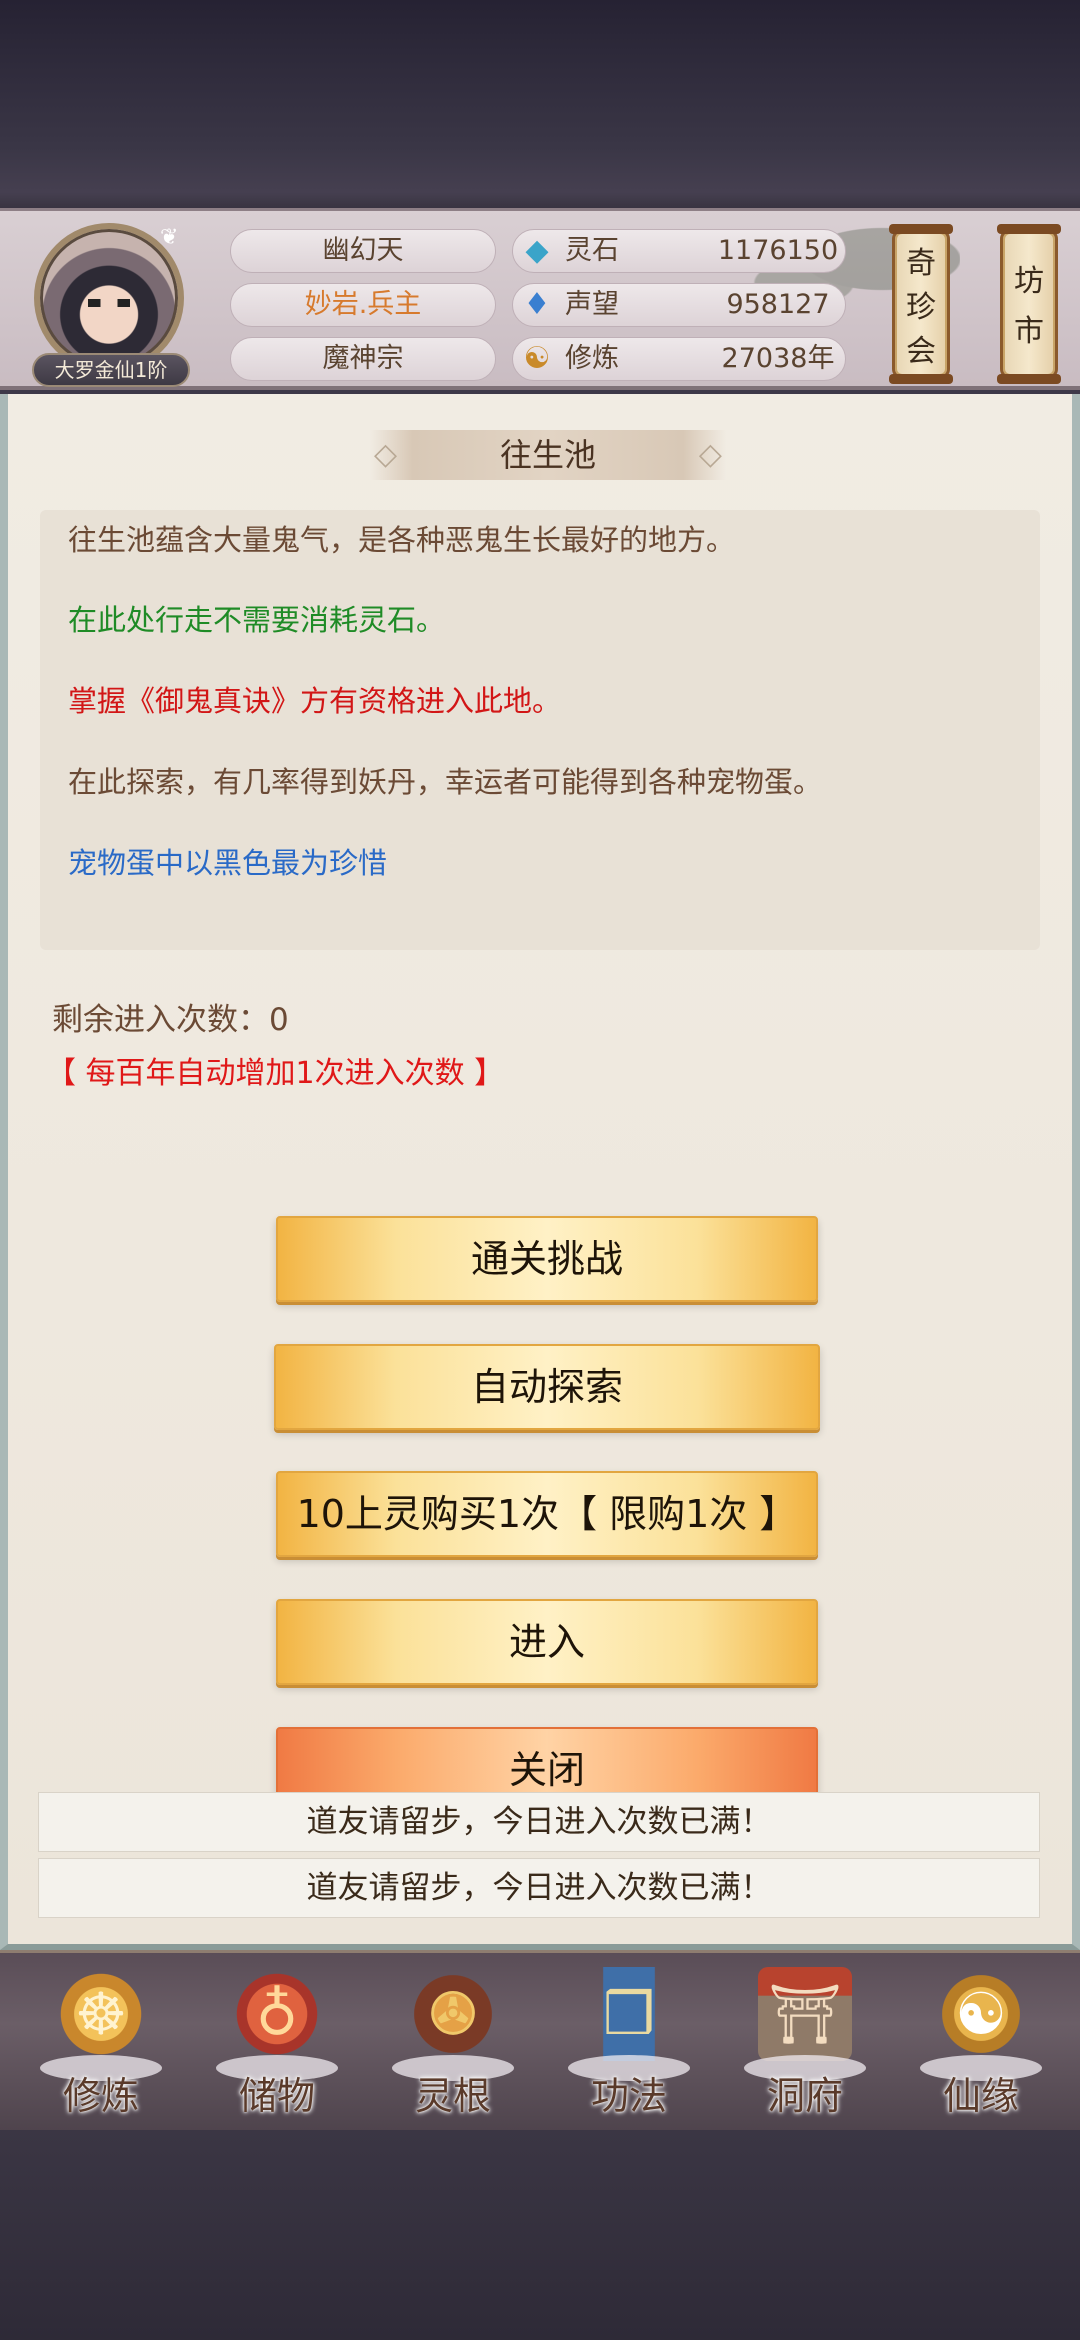 This screenshot has width=1080, height=2340. I want to click on player-name: 妙岩.兵主, so click(363, 305).